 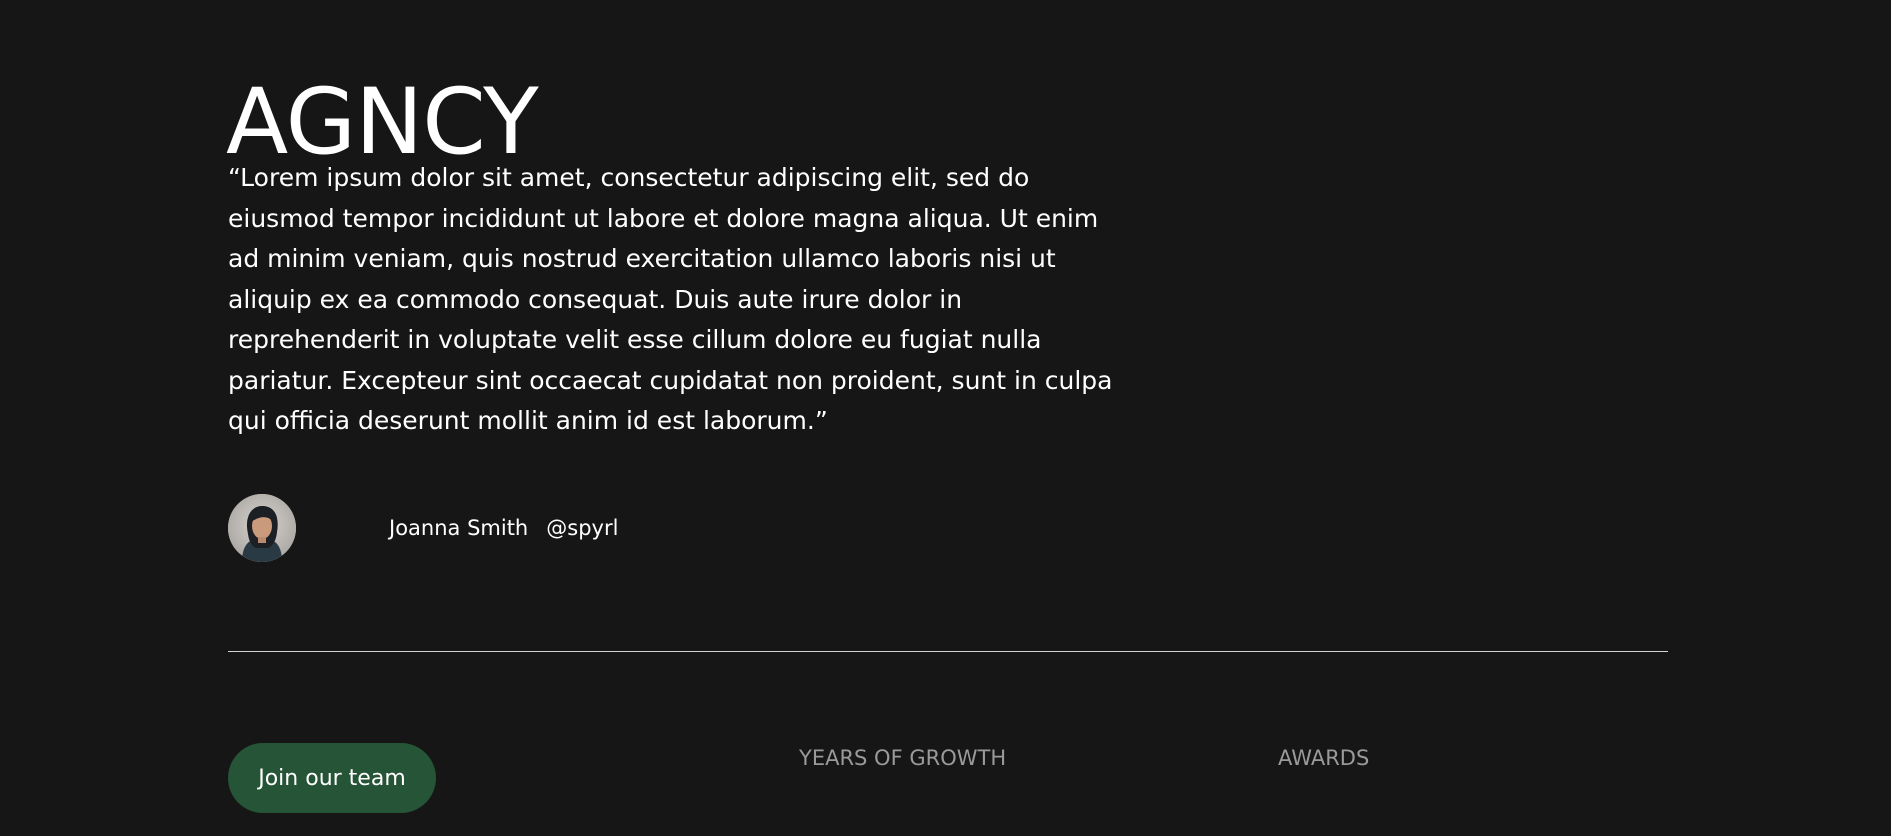 I want to click on stat-awards-label: AWARDS, so click(x=1324, y=758).